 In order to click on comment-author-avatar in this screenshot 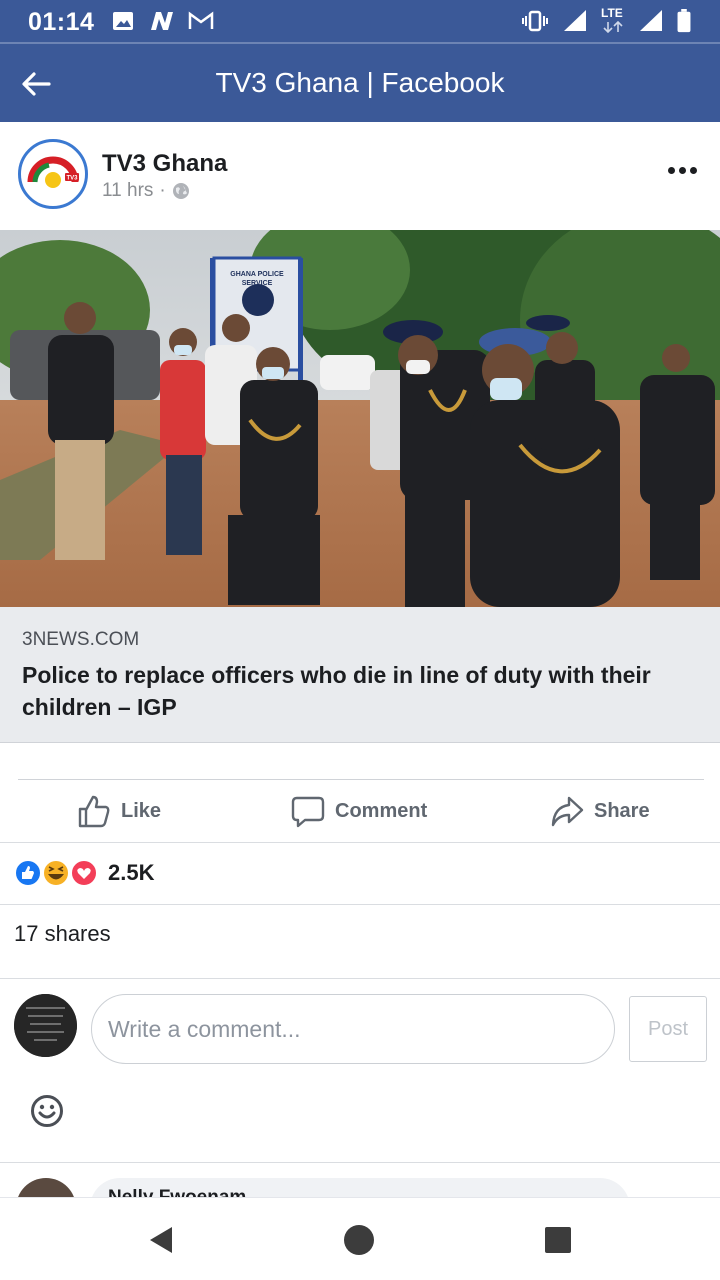, I will do `click(46, 1187)`.